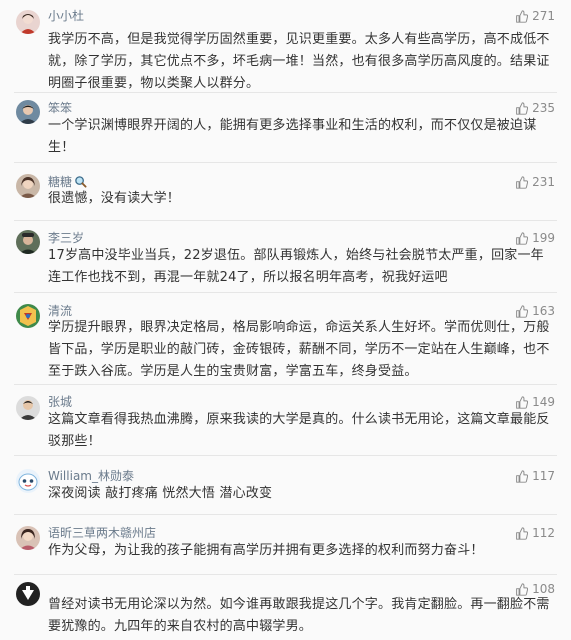  I want to click on like-button: 163, so click(535, 311).